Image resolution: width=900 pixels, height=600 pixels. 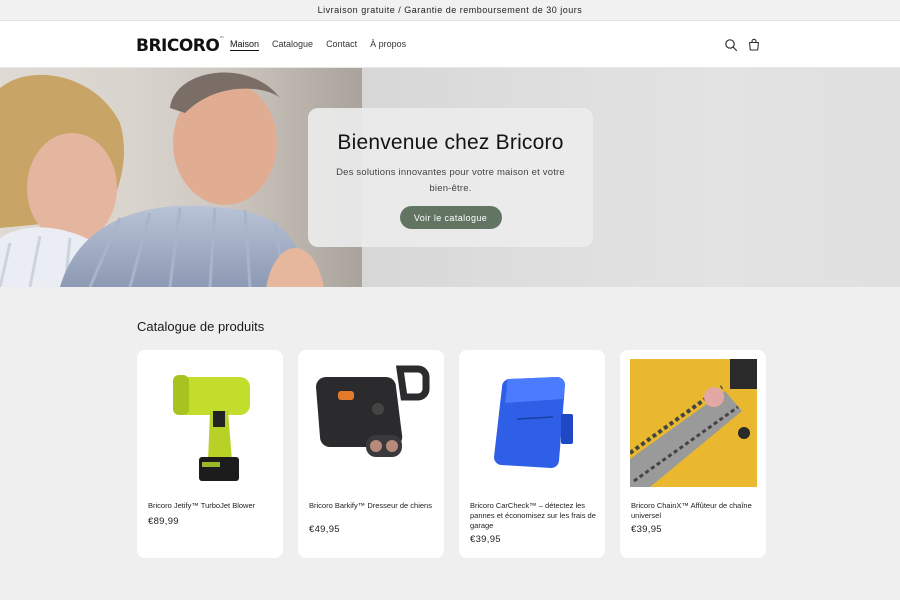 What do you see at coordinates (318, 44) in the screenshot?
I see `main-nav: Maison Catalogue Contact À propos` at bounding box center [318, 44].